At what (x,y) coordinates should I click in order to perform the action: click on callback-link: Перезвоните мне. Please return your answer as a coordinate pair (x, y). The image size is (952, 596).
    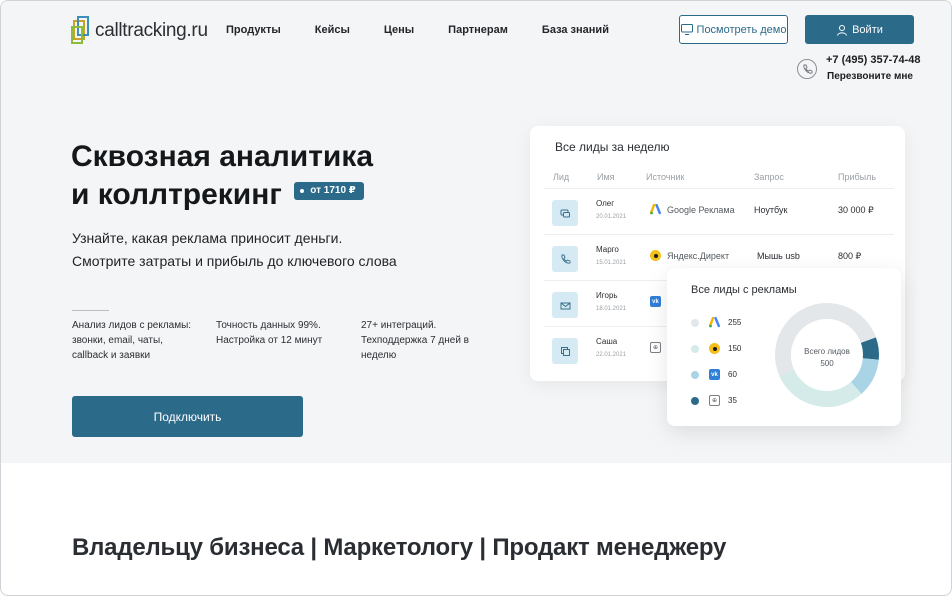
    Looking at the image, I should click on (870, 76).